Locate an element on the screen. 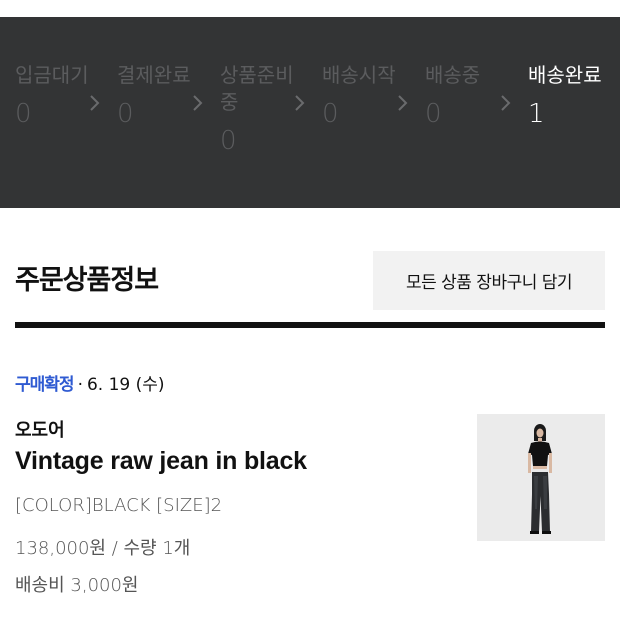  order-status-line: 구매확정 · 6. 19 (수) is located at coordinates (90, 385).